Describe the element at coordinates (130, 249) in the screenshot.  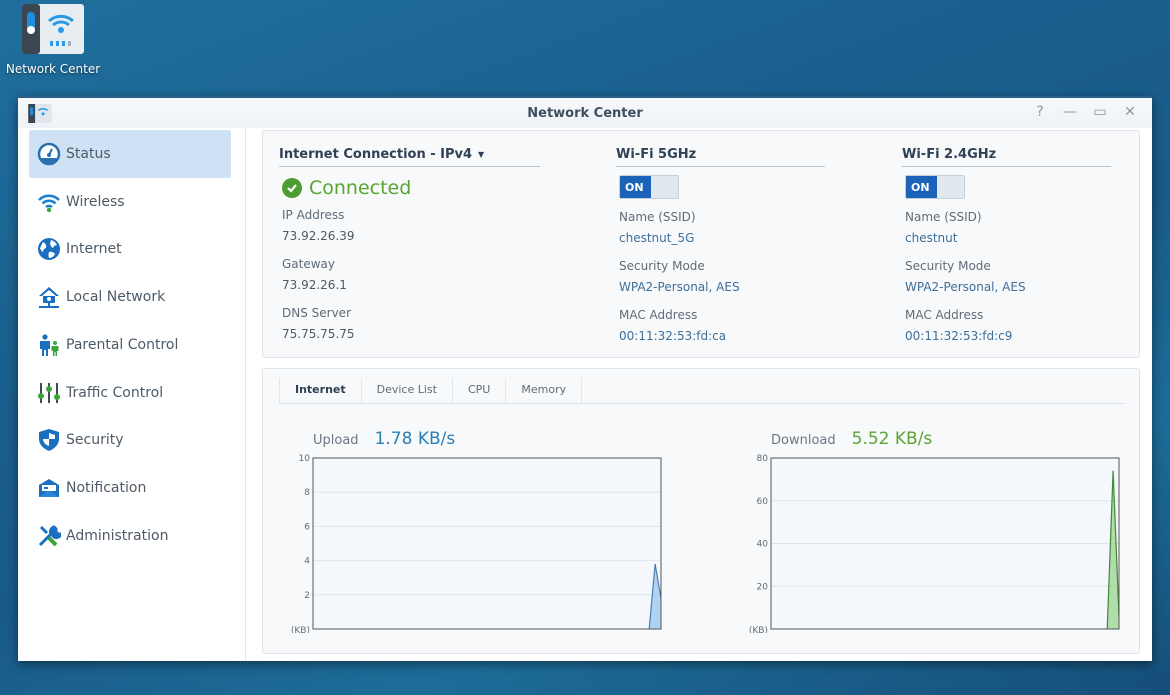
I see `sidebar-item-internet: Internet` at that location.